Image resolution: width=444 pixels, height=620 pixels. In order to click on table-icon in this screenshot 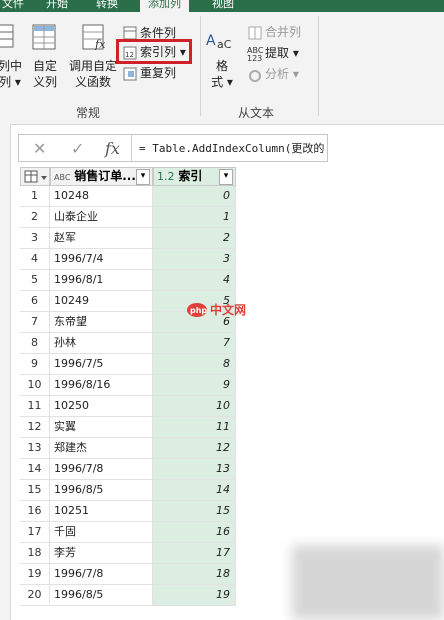, I will do `click(35, 176)`.